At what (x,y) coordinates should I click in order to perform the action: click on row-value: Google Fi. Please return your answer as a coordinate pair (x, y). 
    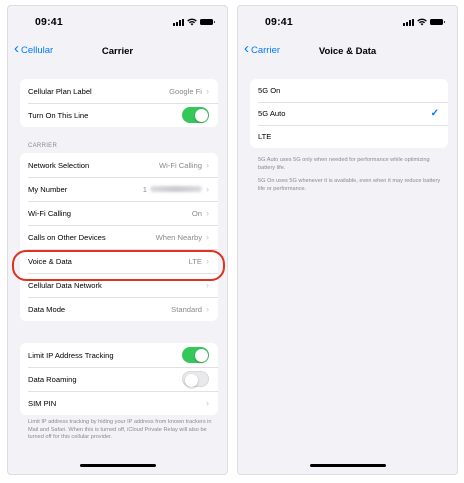
    Looking at the image, I should click on (185, 91).